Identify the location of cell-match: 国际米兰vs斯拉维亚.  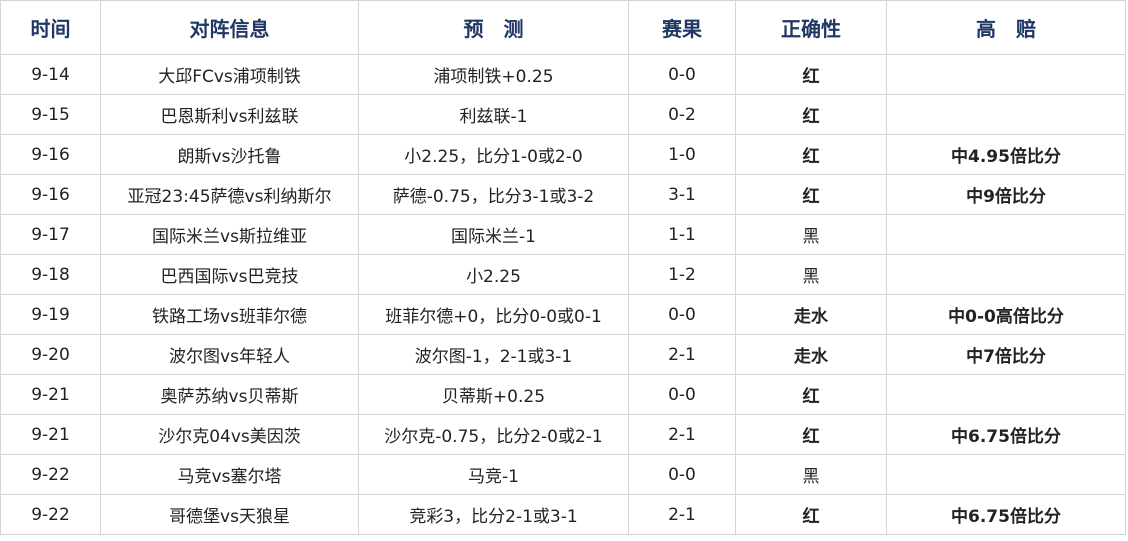
(229, 234).